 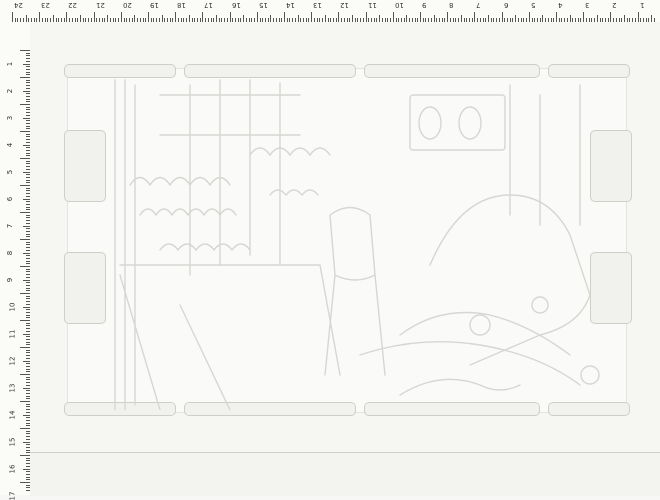 What do you see at coordinates (15, 261) in the screenshot?
I see `left-ruler: 1 2 3 4 5 6 7 8 9 10 11 12 13 14 15 16 17` at bounding box center [15, 261].